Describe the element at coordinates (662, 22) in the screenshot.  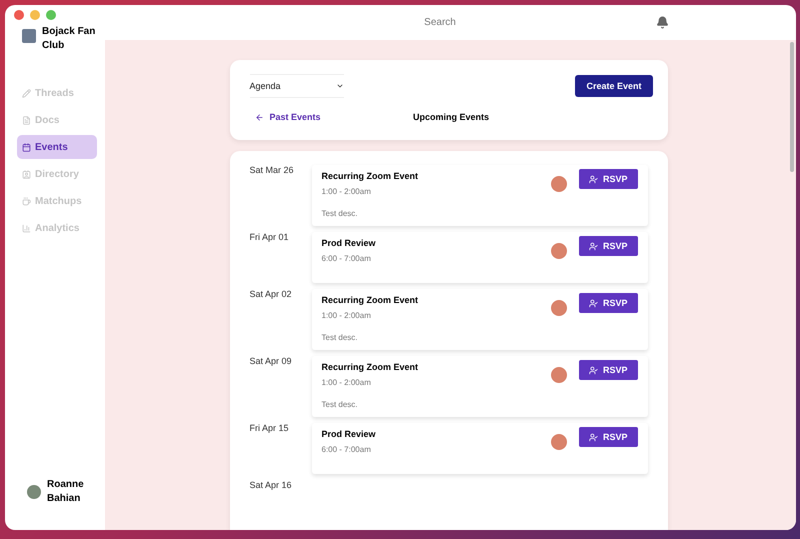
I see `bell-icon` at that location.